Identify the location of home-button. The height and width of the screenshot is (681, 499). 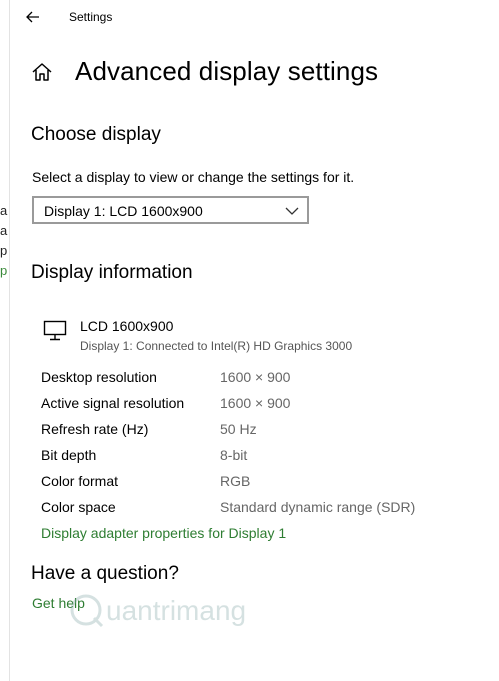
(42, 72).